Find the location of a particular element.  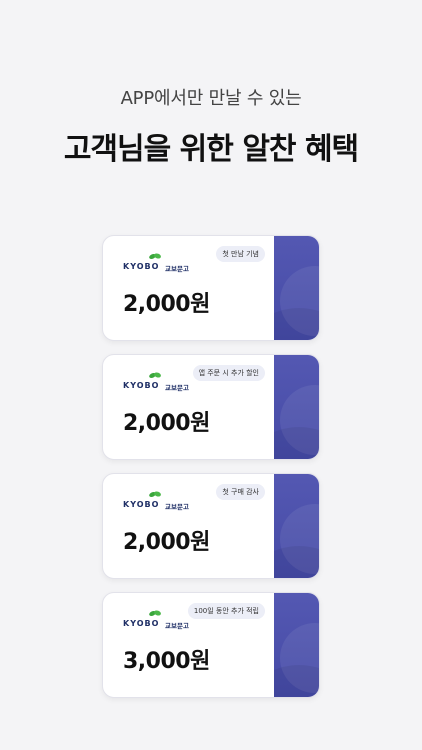

page-title: 고객님을 위한 알찬 혜택 is located at coordinates (211, 149).